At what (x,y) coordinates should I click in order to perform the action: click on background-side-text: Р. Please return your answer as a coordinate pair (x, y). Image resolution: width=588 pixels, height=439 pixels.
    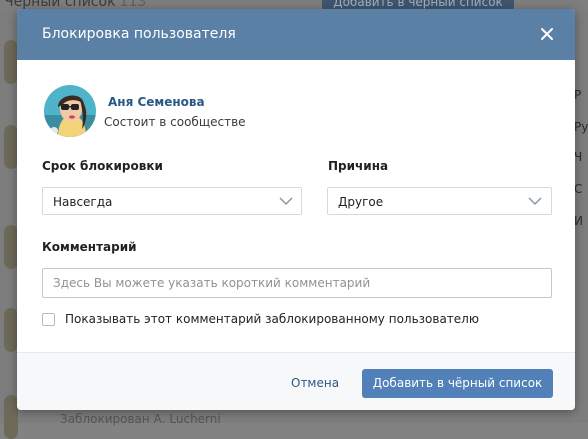
    Looking at the image, I should click on (578, 95).